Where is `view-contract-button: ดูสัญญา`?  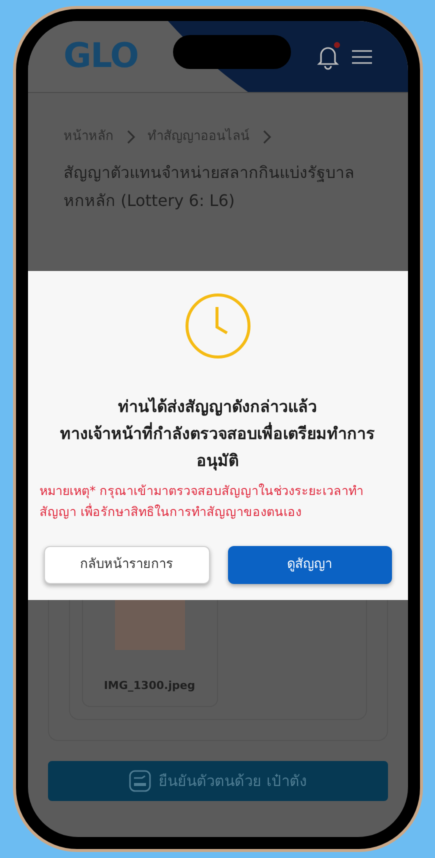
view-contract-button: ดูสัญญา is located at coordinates (310, 565).